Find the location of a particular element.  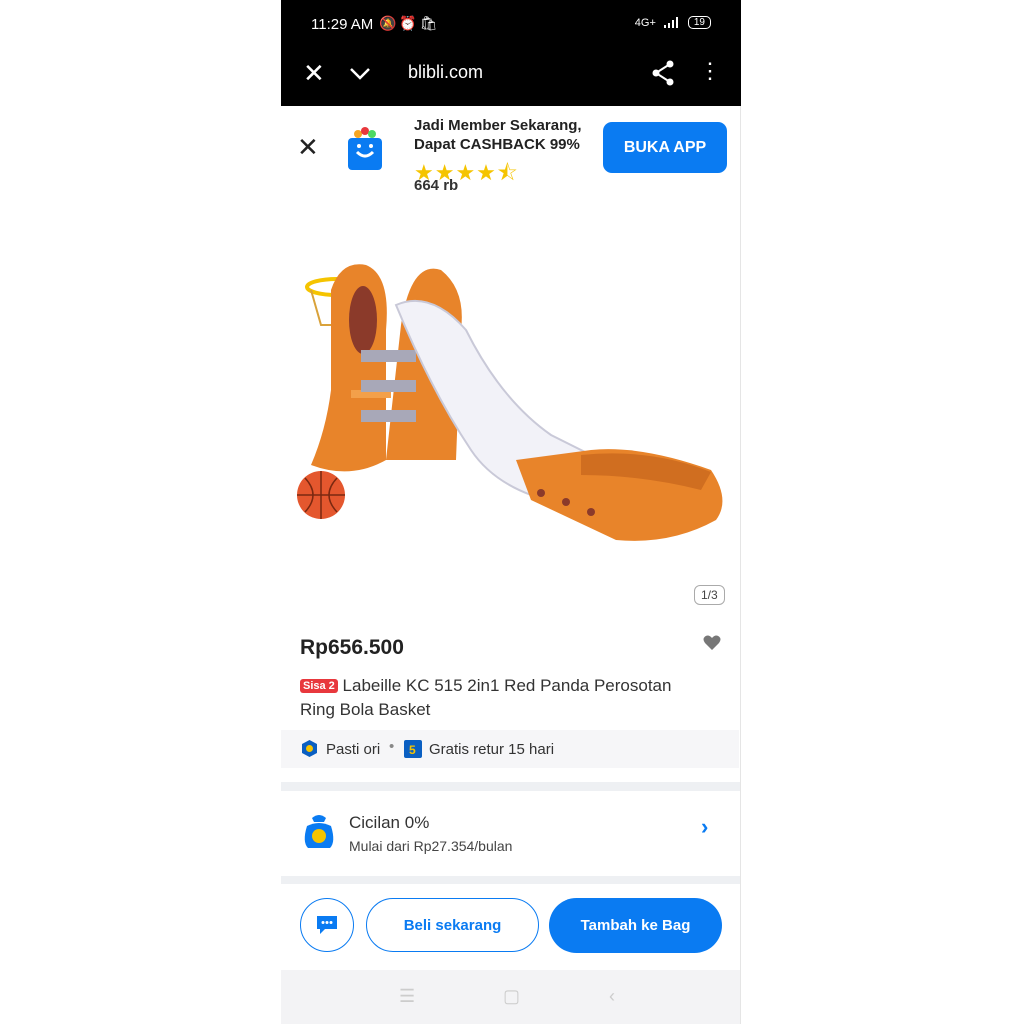

network-label: 4G+ is located at coordinates (645, 22).